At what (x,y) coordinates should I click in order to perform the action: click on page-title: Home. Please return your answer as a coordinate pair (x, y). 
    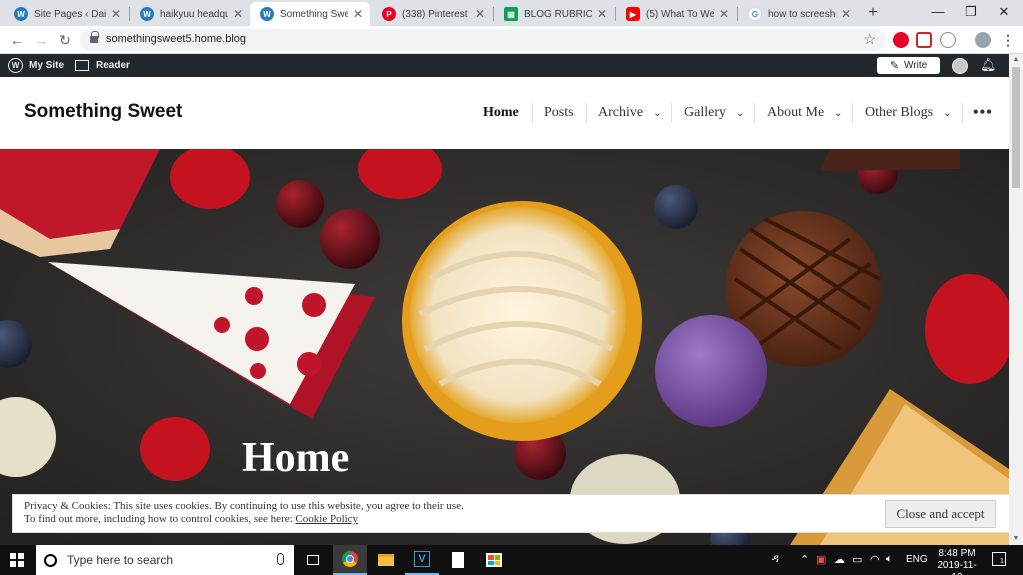
    Looking at the image, I should click on (296, 458).